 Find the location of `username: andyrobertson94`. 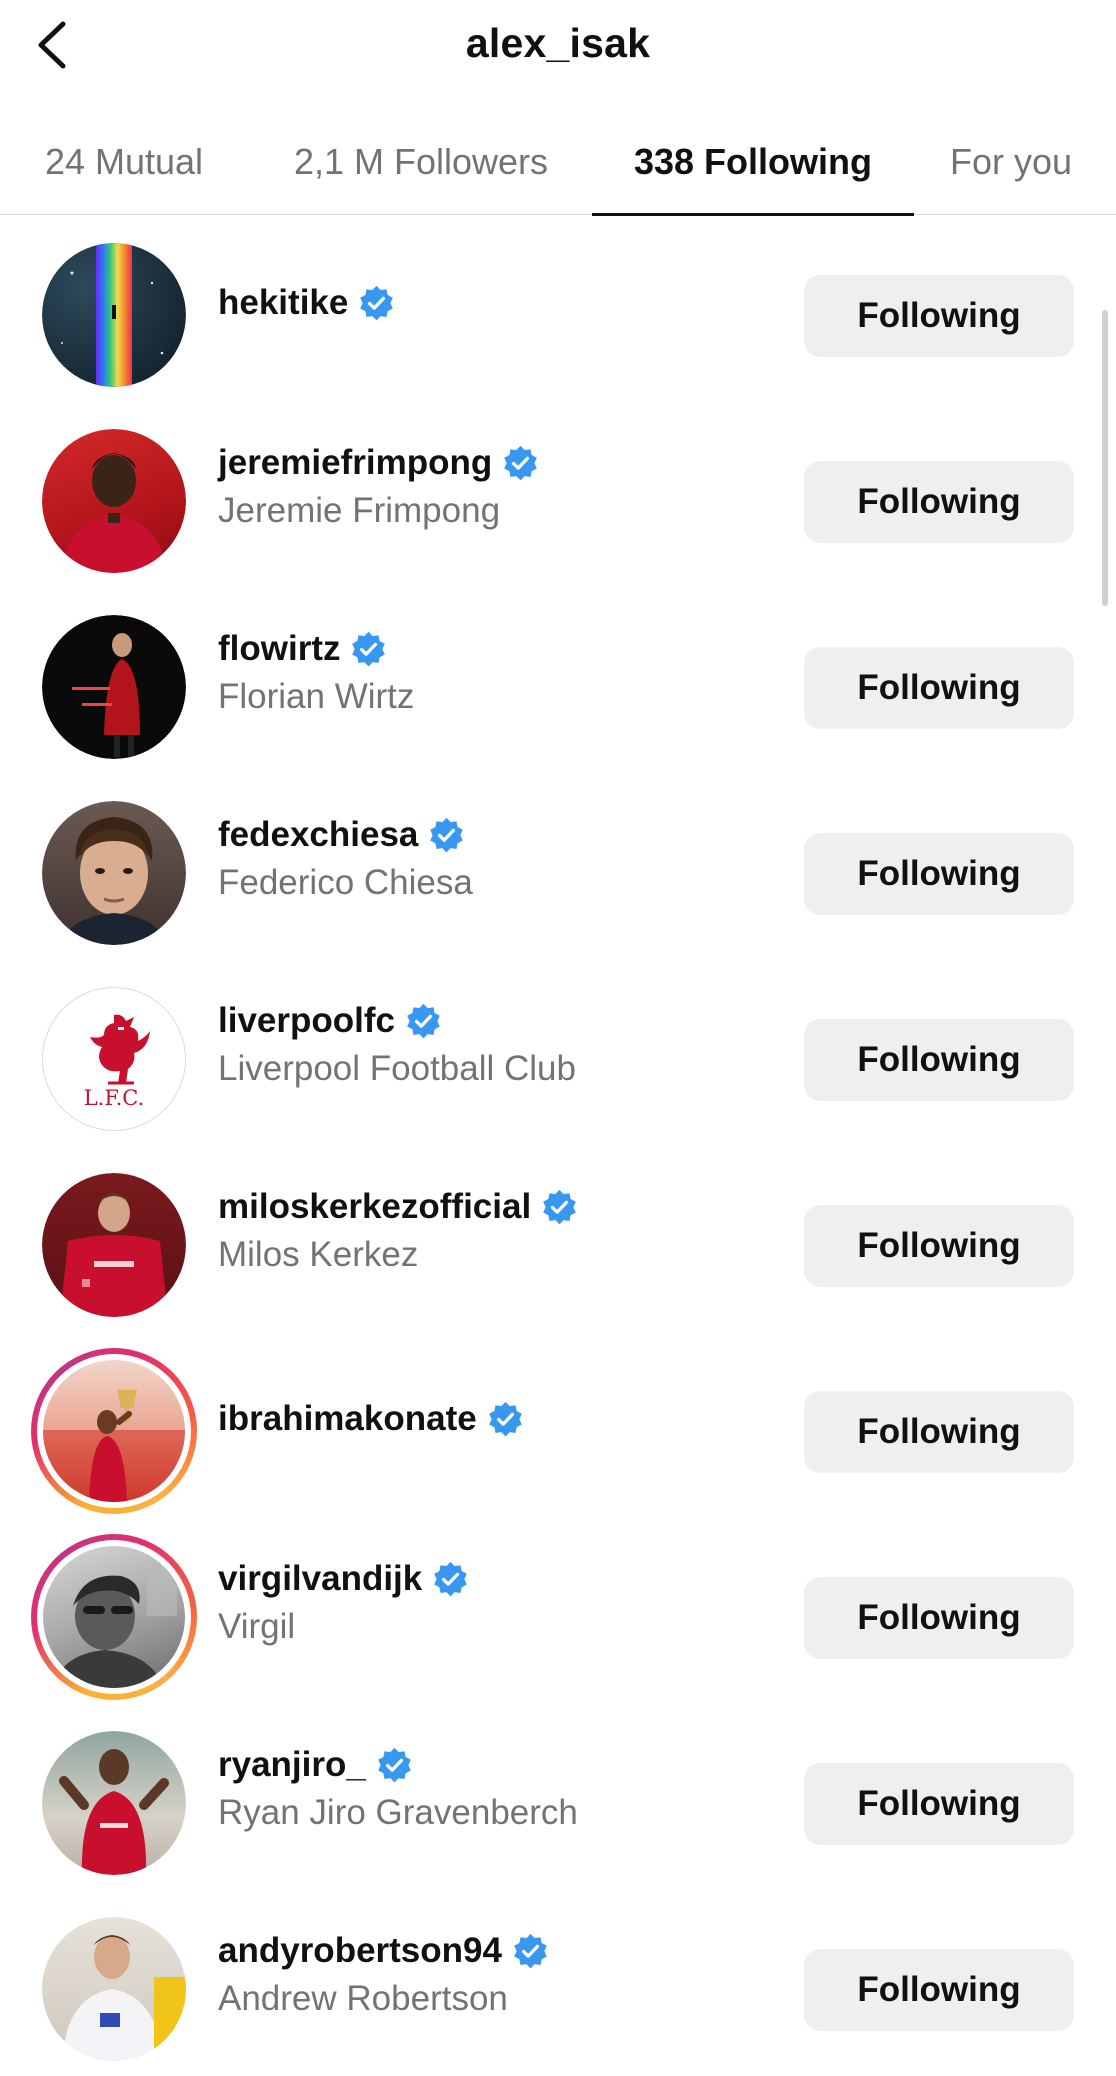

username: andyrobertson94 is located at coordinates (360, 1951).